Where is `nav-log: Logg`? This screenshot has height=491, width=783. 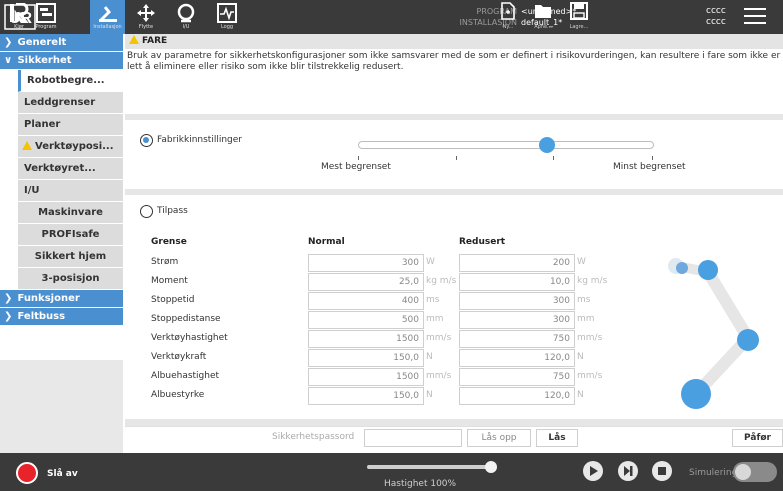
nav-log: Logg is located at coordinates (227, 17).